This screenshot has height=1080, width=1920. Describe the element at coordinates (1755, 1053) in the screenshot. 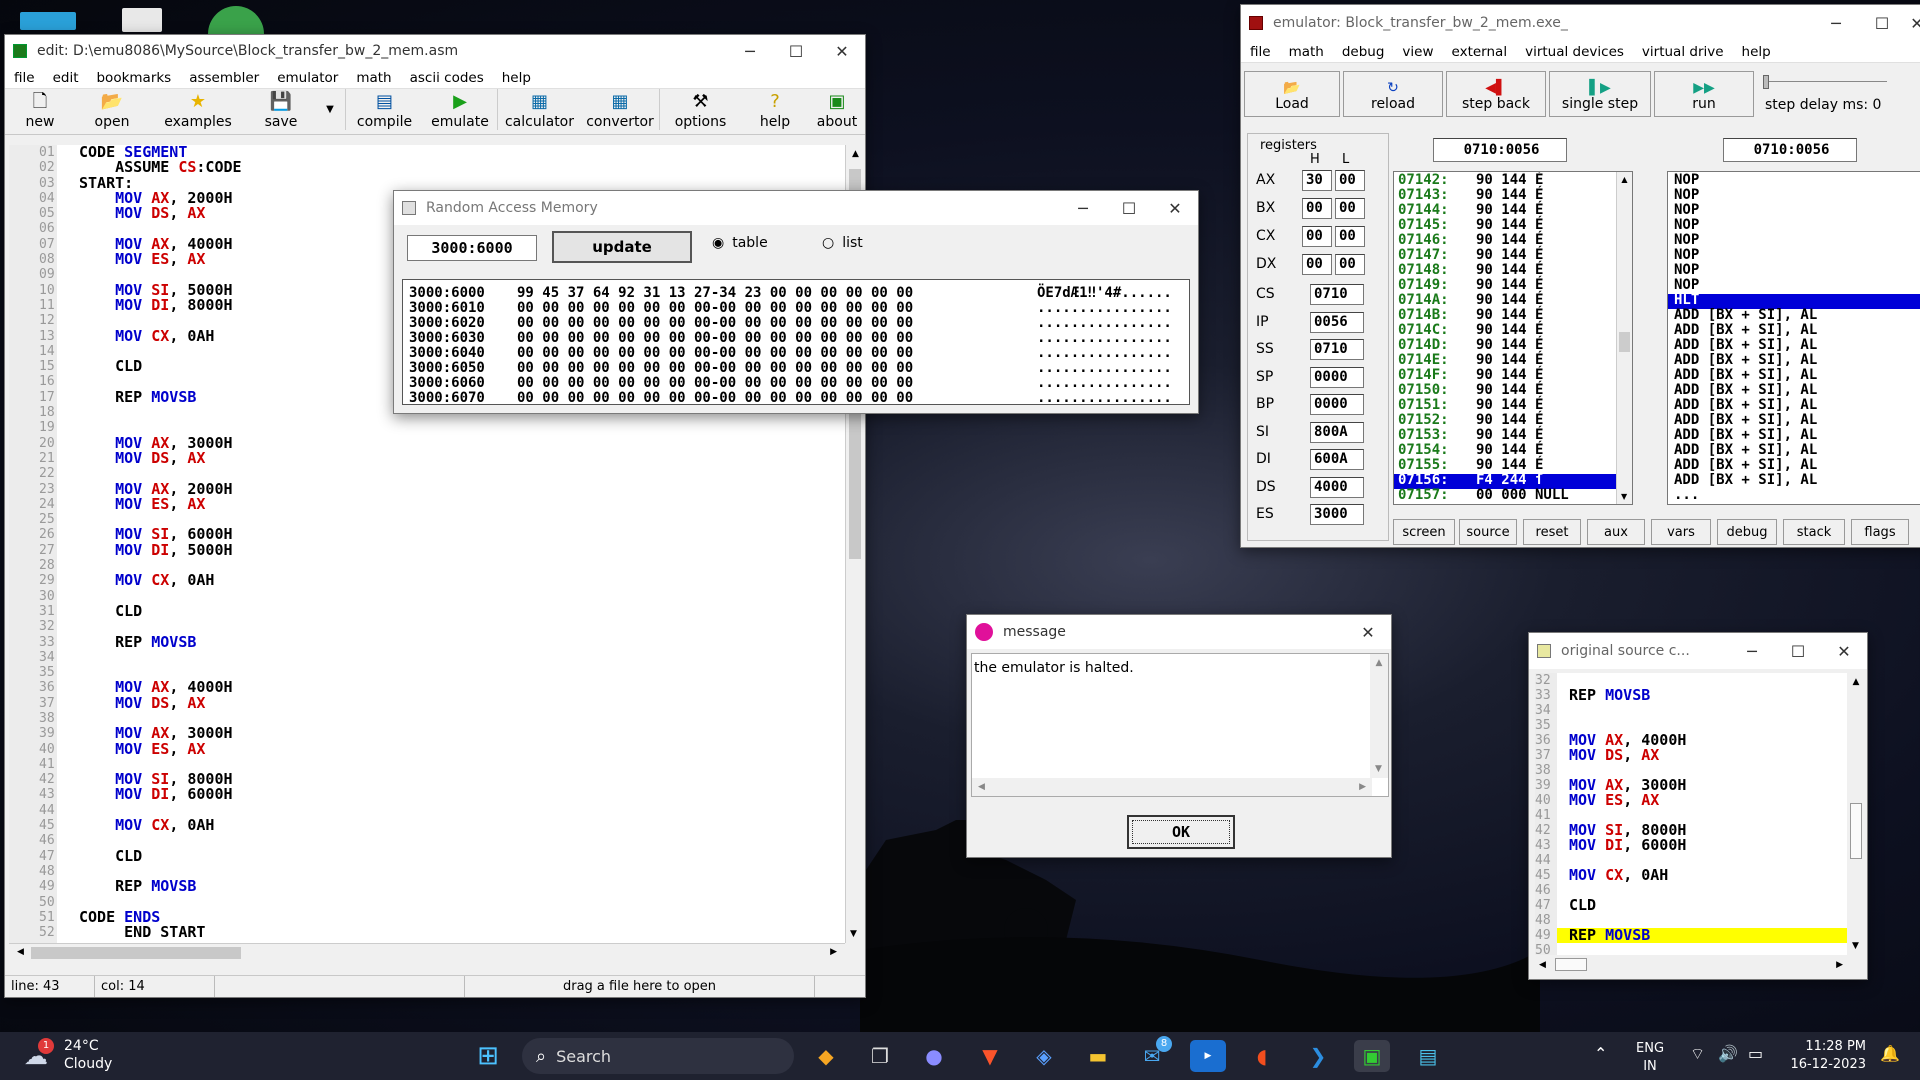

I see `battery-icon: ▭` at that location.